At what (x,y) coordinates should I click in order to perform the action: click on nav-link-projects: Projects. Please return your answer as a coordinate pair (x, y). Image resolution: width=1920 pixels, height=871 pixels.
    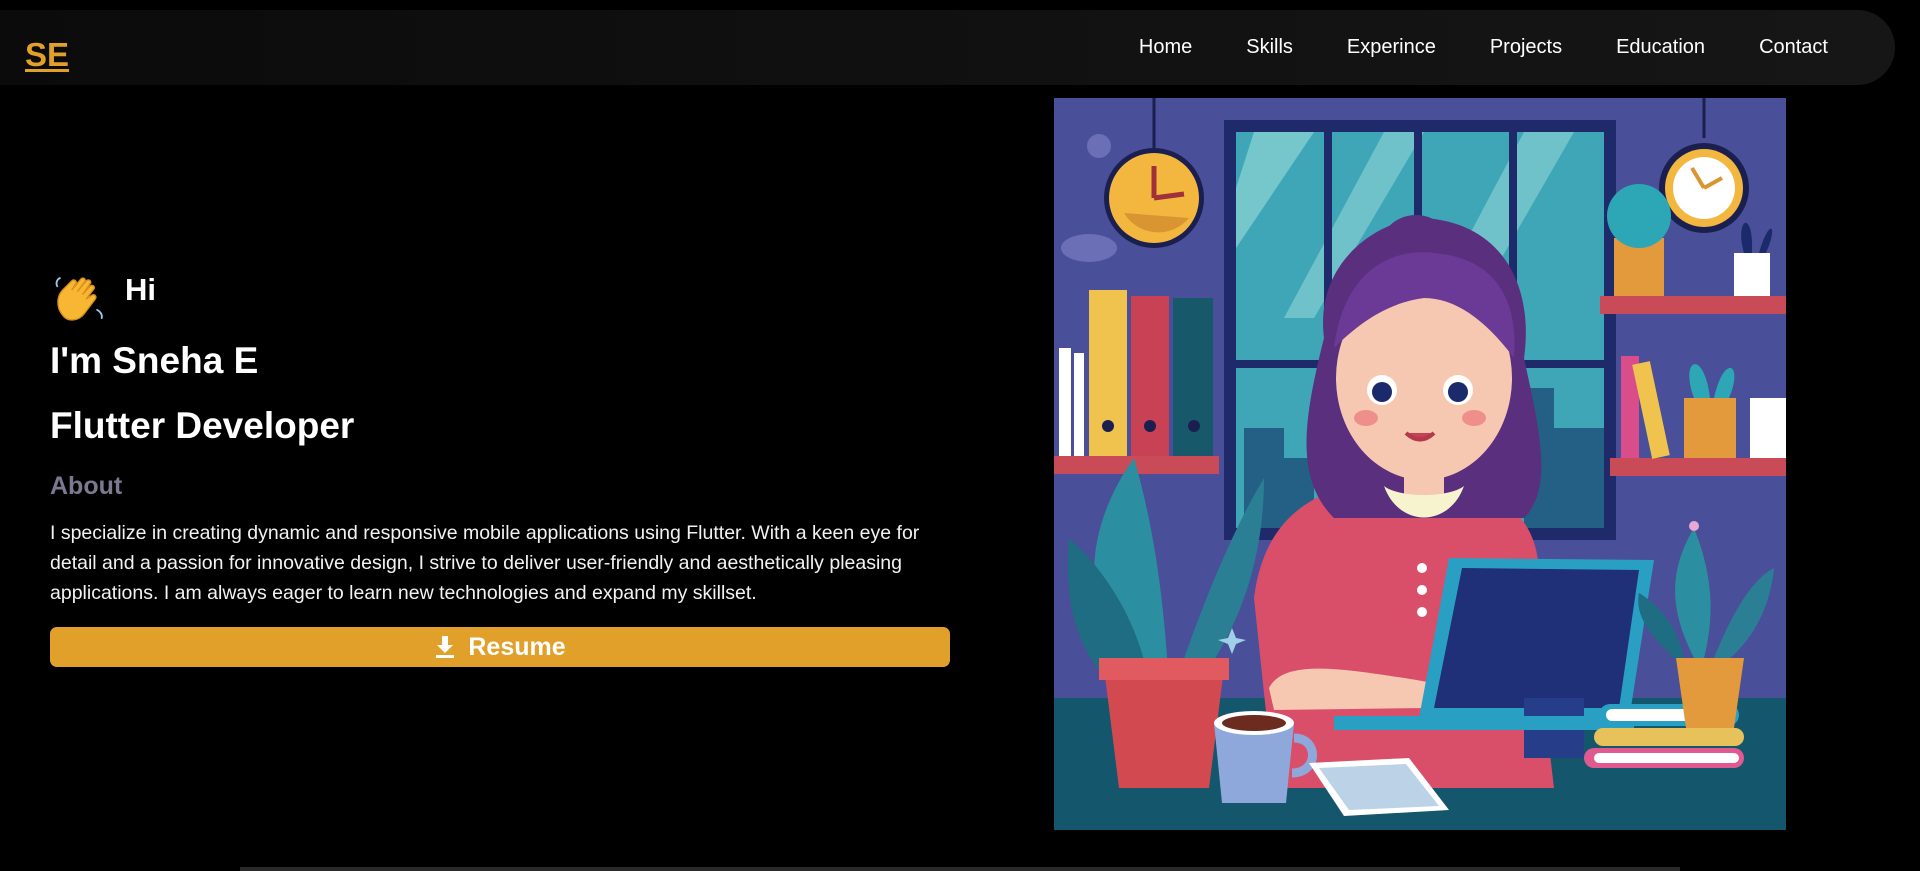
    Looking at the image, I should click on (1526, 47).